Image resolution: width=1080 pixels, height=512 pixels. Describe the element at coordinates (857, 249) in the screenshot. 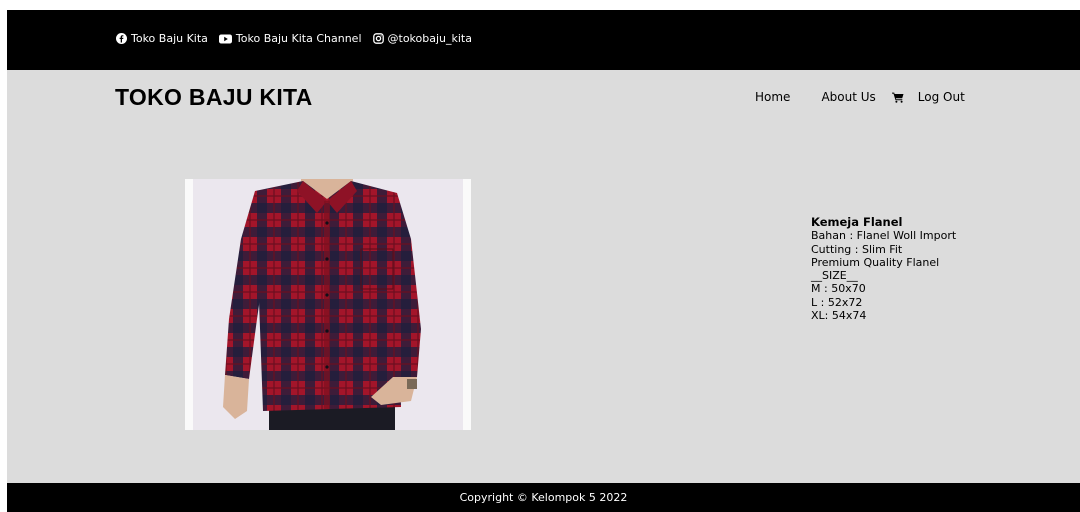

I see `product-detail-cutting: Cutting : Slim Fit` at that location.